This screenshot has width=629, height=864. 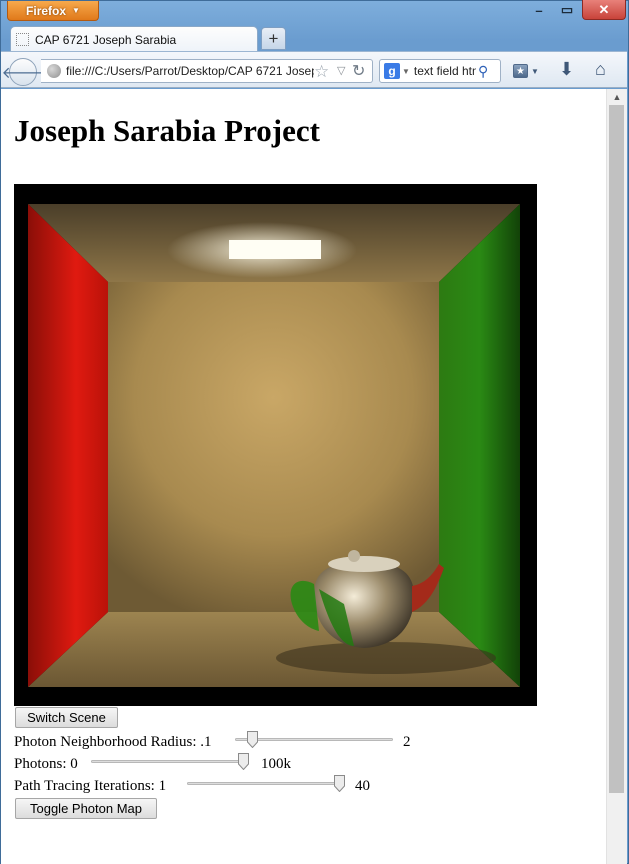 I want to click on radius-slider, so click(x=314, y=740).